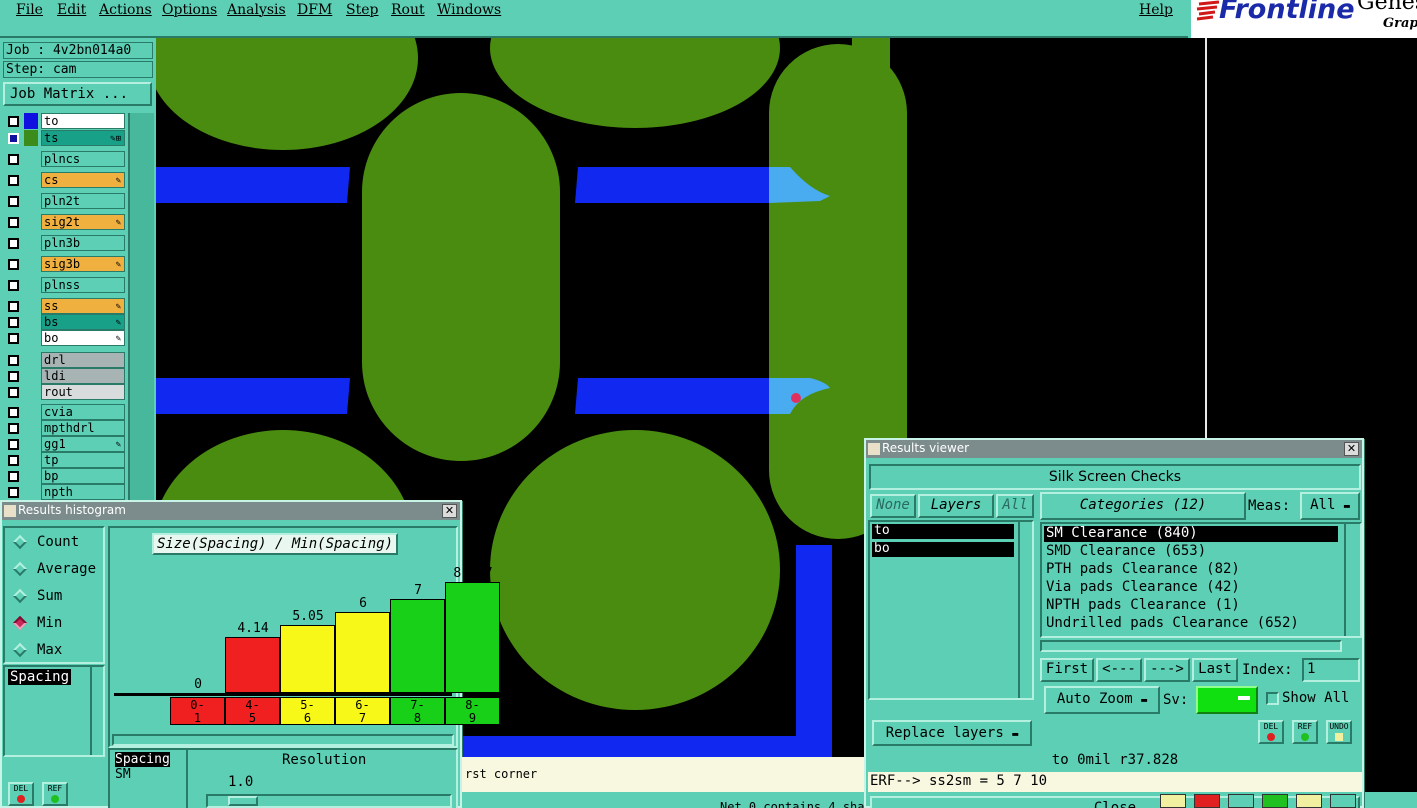  Describe the element at coordinates (125, 10) in the screenshot. I see `menu-actions: Actions` at that location.